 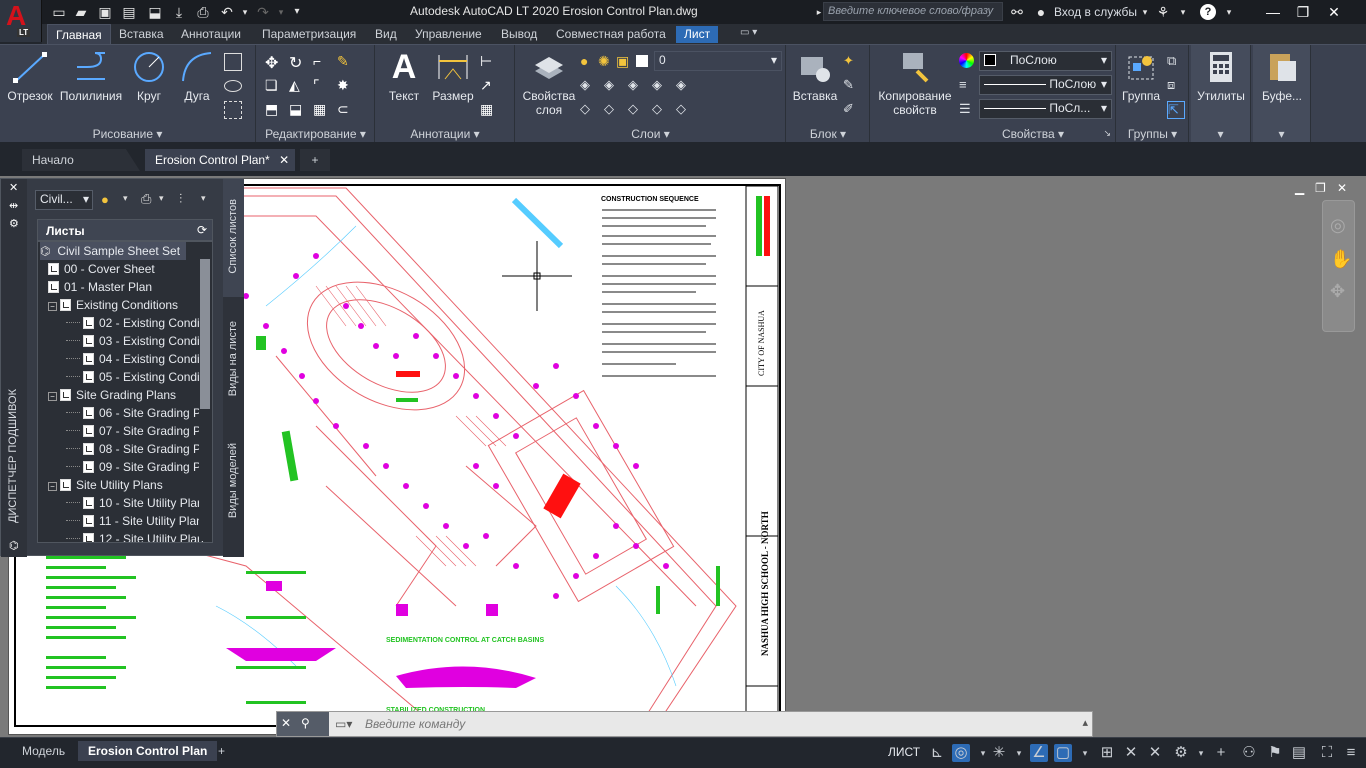 I want to click on print-icon: ⎙, so click(x=203, y=12).